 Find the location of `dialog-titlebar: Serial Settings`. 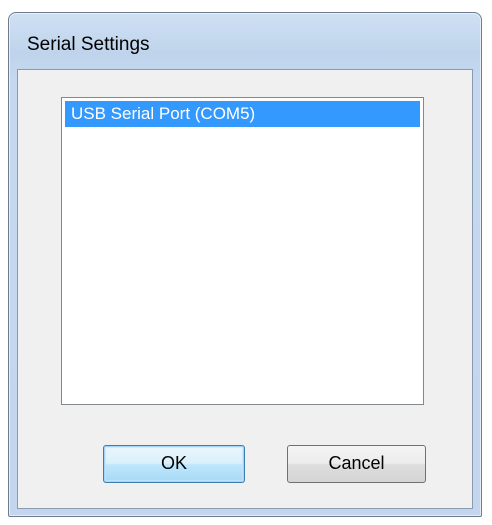

dialog-titlebar: Serial Settings is located at coordinates (245, 40).